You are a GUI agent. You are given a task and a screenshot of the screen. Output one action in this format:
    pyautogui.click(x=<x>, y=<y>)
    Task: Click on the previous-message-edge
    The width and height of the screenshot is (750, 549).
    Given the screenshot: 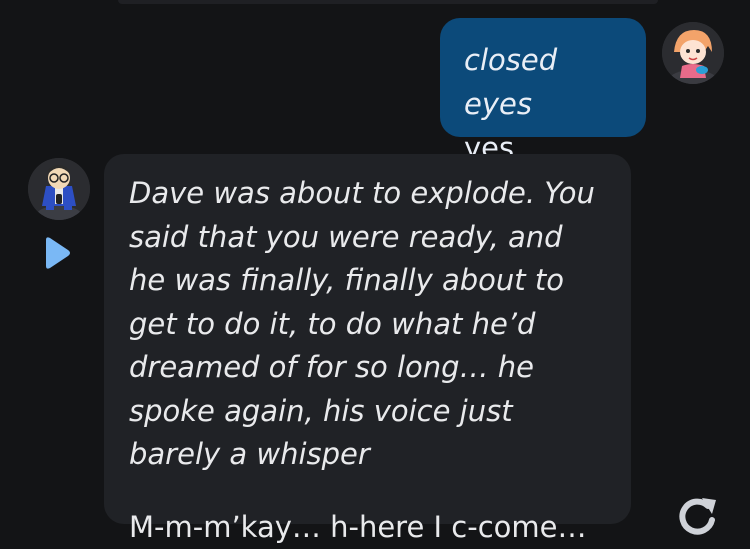 What is the action you would take?
    pyautogui.click(x=388, y=2)
    